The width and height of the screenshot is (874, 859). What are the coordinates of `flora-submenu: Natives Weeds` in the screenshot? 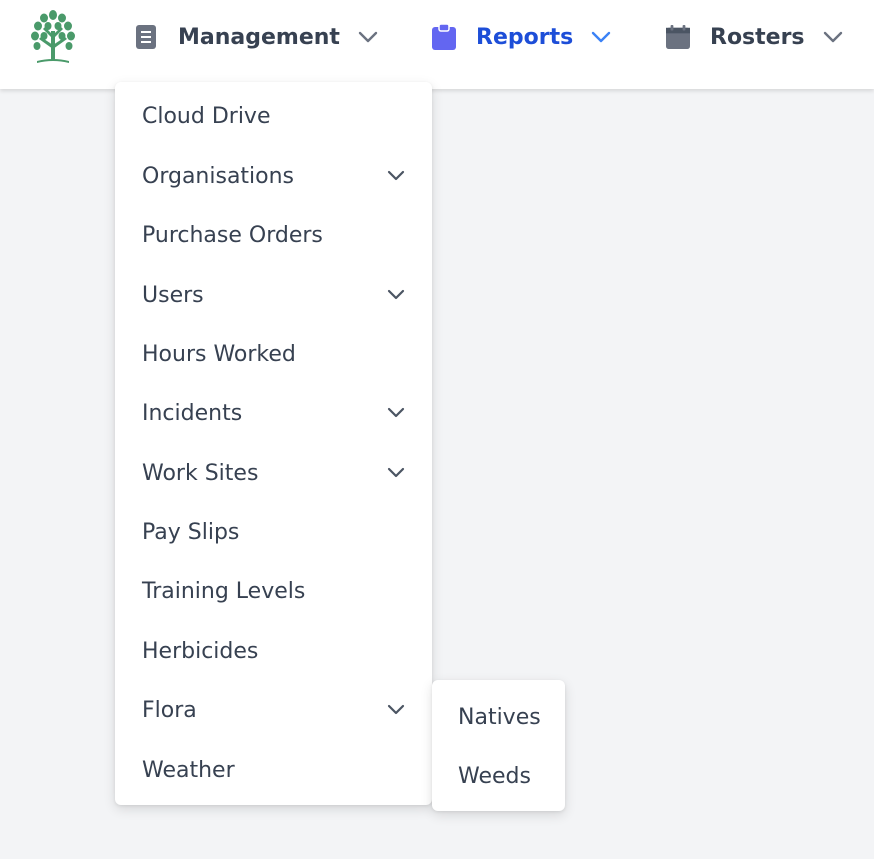 It's located at (498, 745).